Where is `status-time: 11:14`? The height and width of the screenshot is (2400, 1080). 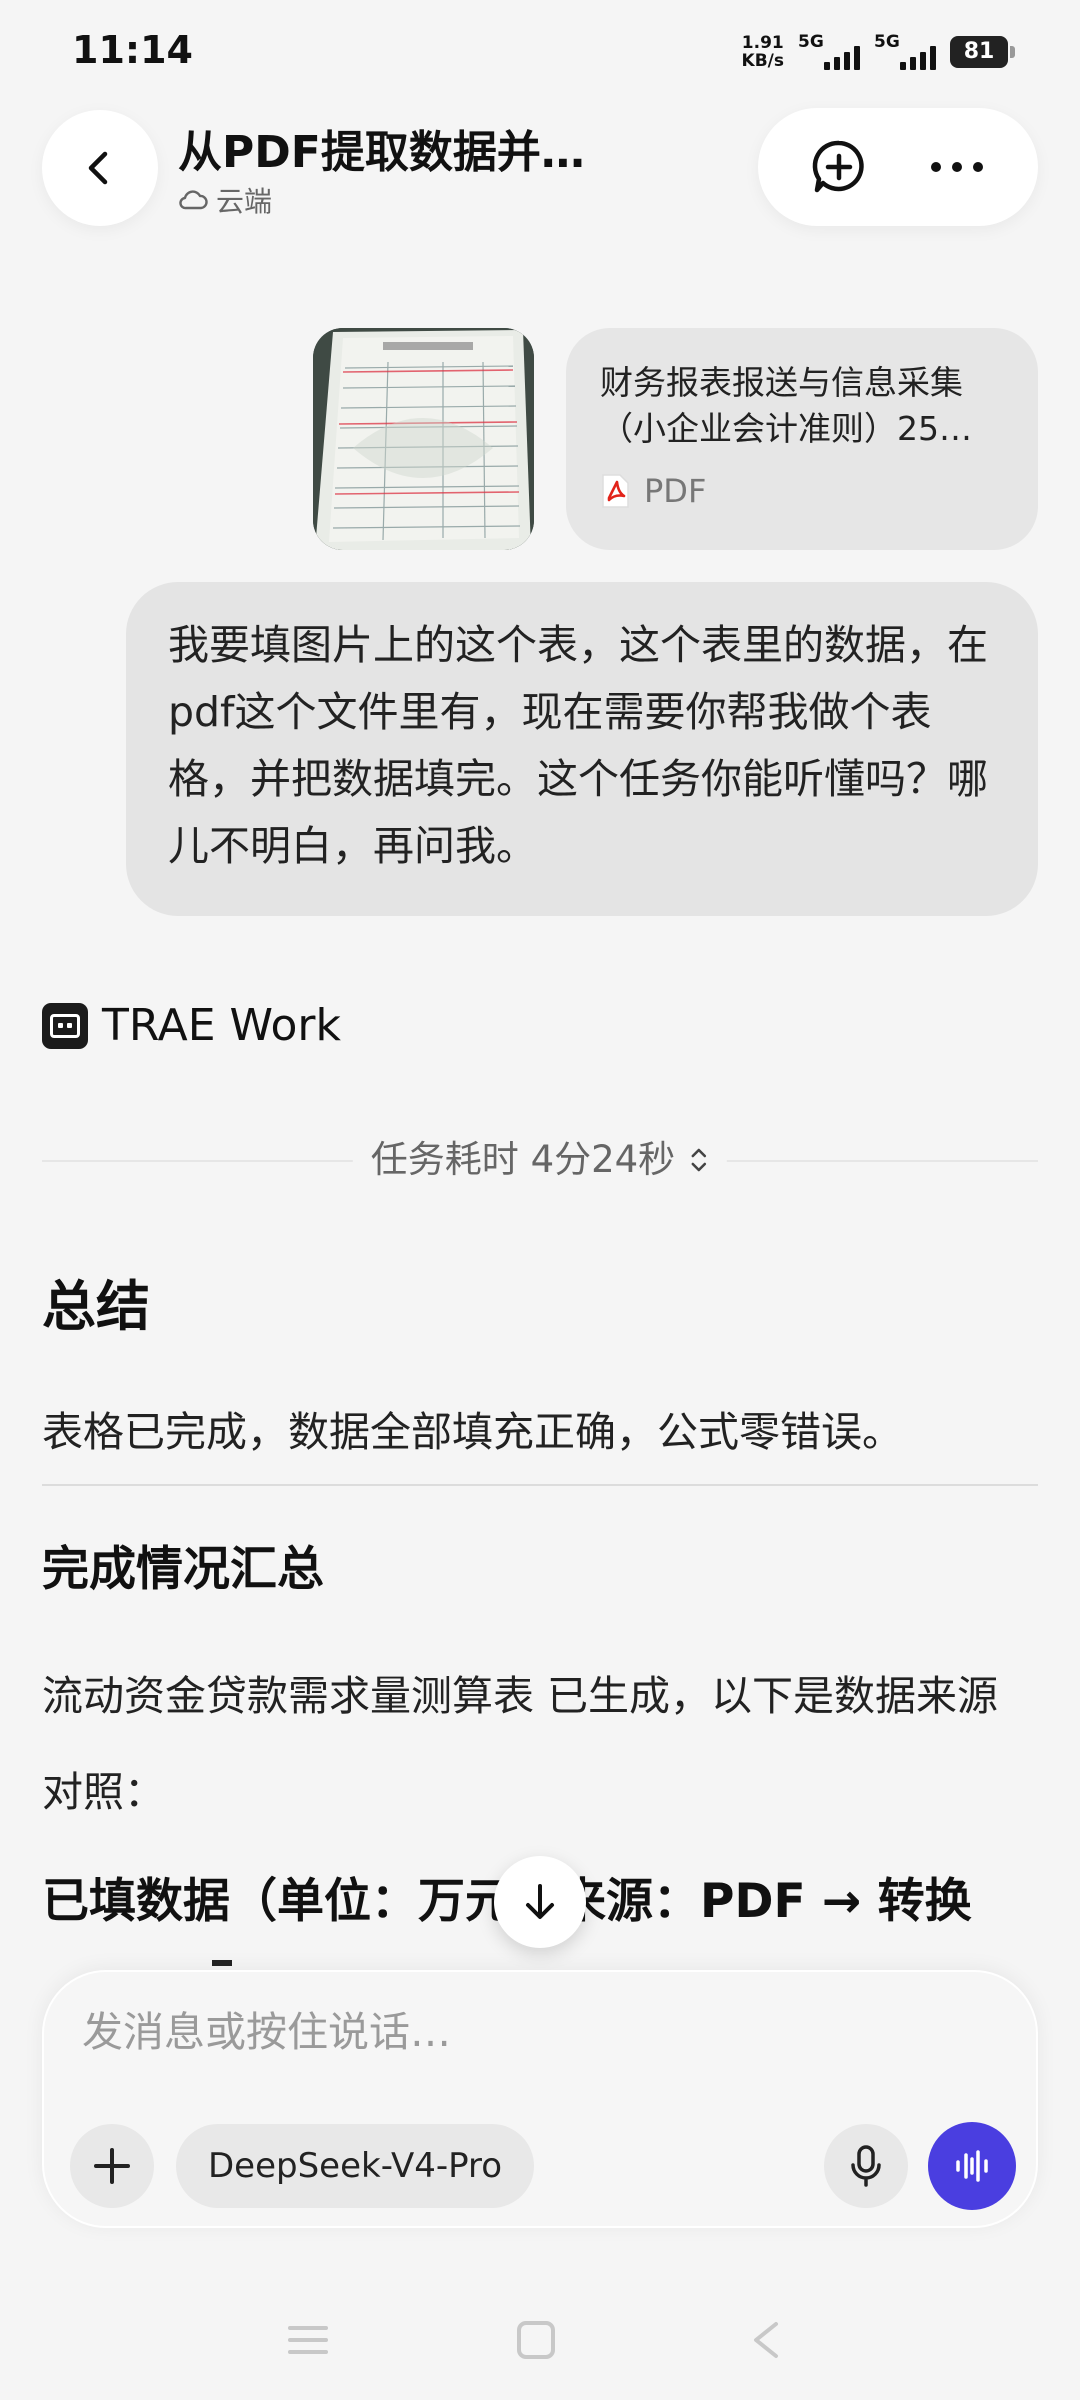 status-time: 11:14 is located at coordinates (132, 50).